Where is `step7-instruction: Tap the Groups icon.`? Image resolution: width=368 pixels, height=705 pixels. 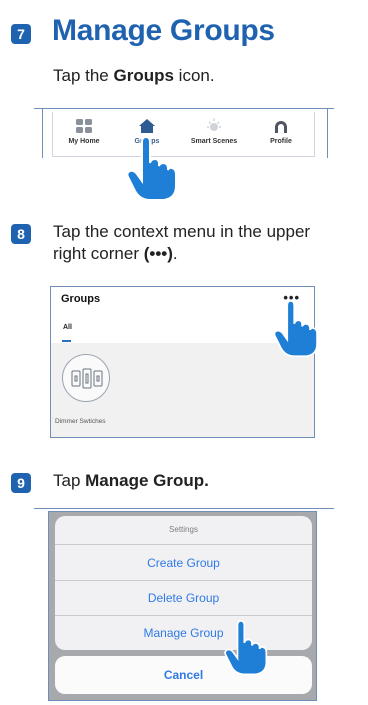
step7-instruction: Tap the Groups icon. is located at coordinates (134, 75).